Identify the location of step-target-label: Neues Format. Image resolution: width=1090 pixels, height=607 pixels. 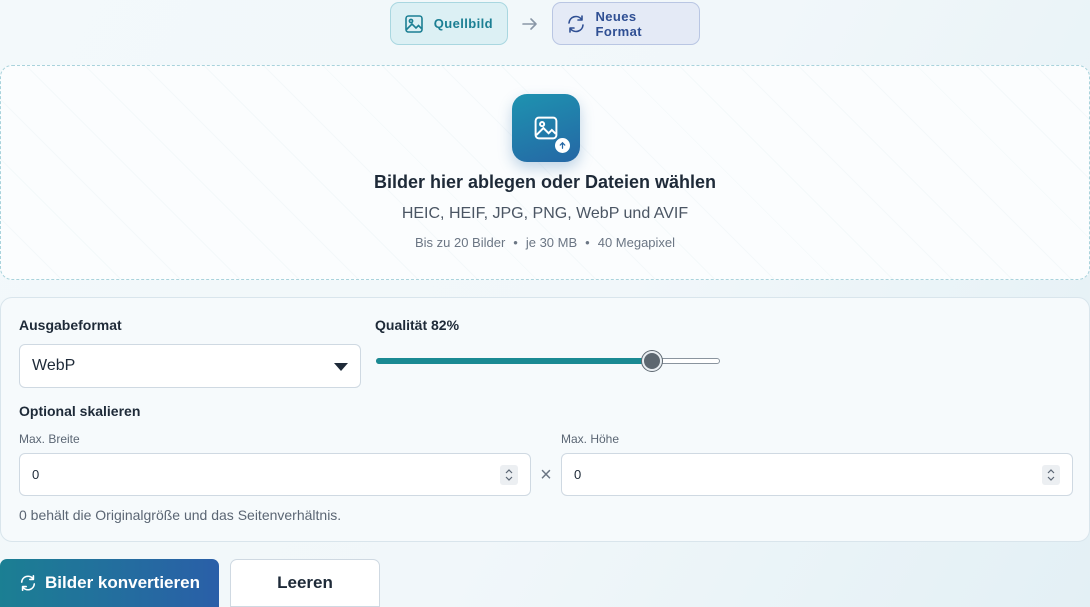
(618, 23).